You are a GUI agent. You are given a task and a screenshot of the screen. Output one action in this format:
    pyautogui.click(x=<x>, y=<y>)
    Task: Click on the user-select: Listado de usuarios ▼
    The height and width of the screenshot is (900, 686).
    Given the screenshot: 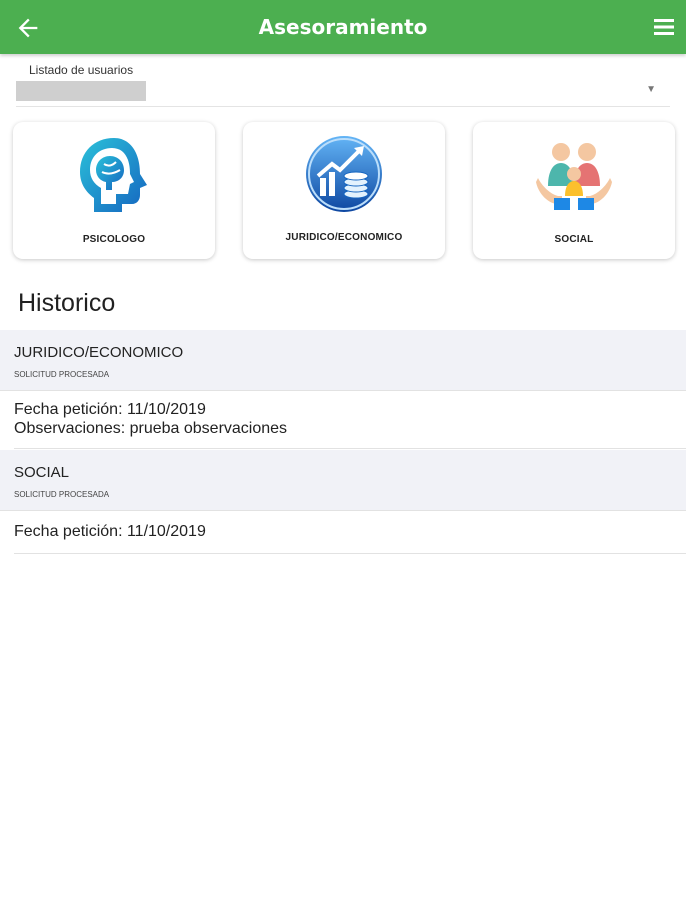 What is the action you would take?
    pyautogui.click(x=343, y=82)
    